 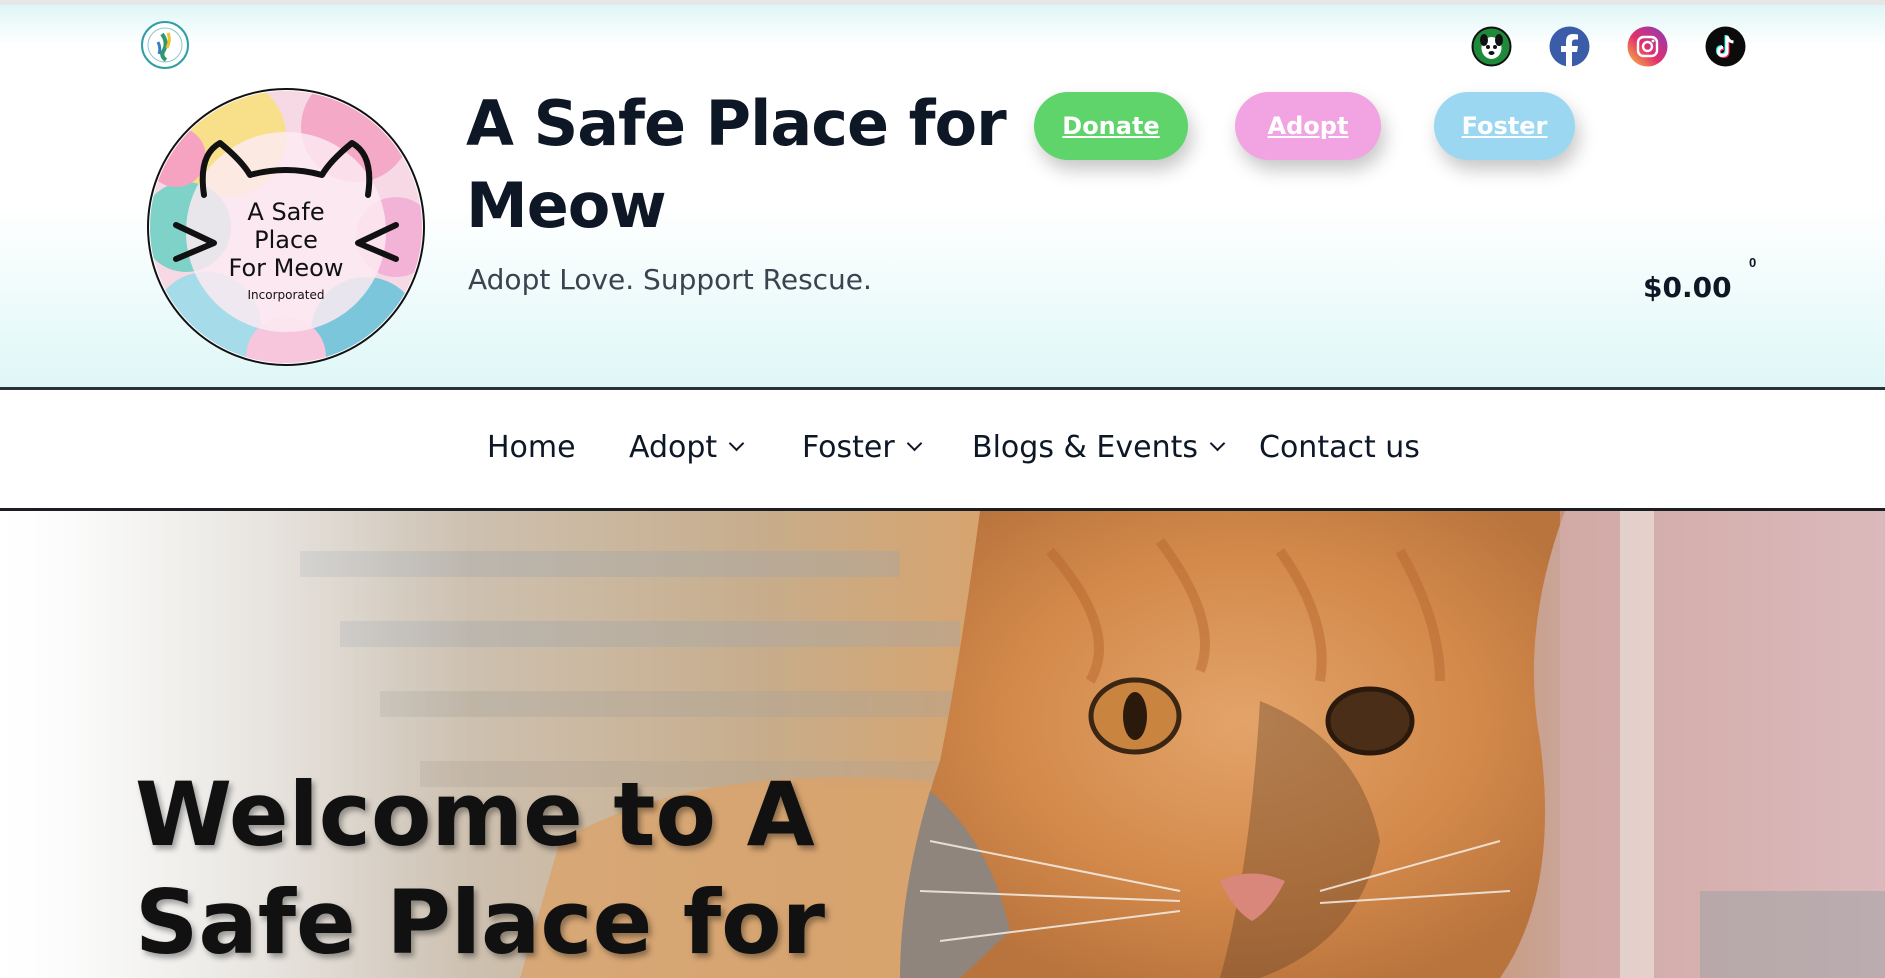 I want to click on nav-item-label: Home, so click(x=531, y=447).